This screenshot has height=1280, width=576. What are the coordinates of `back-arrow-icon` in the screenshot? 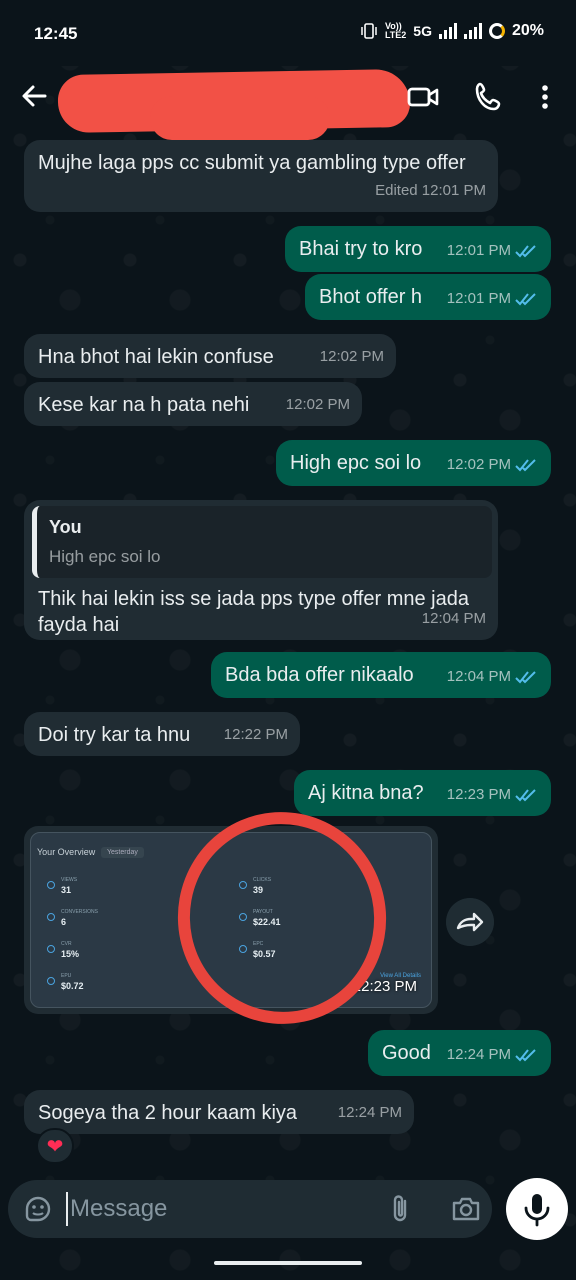 It's located at (34, 96).